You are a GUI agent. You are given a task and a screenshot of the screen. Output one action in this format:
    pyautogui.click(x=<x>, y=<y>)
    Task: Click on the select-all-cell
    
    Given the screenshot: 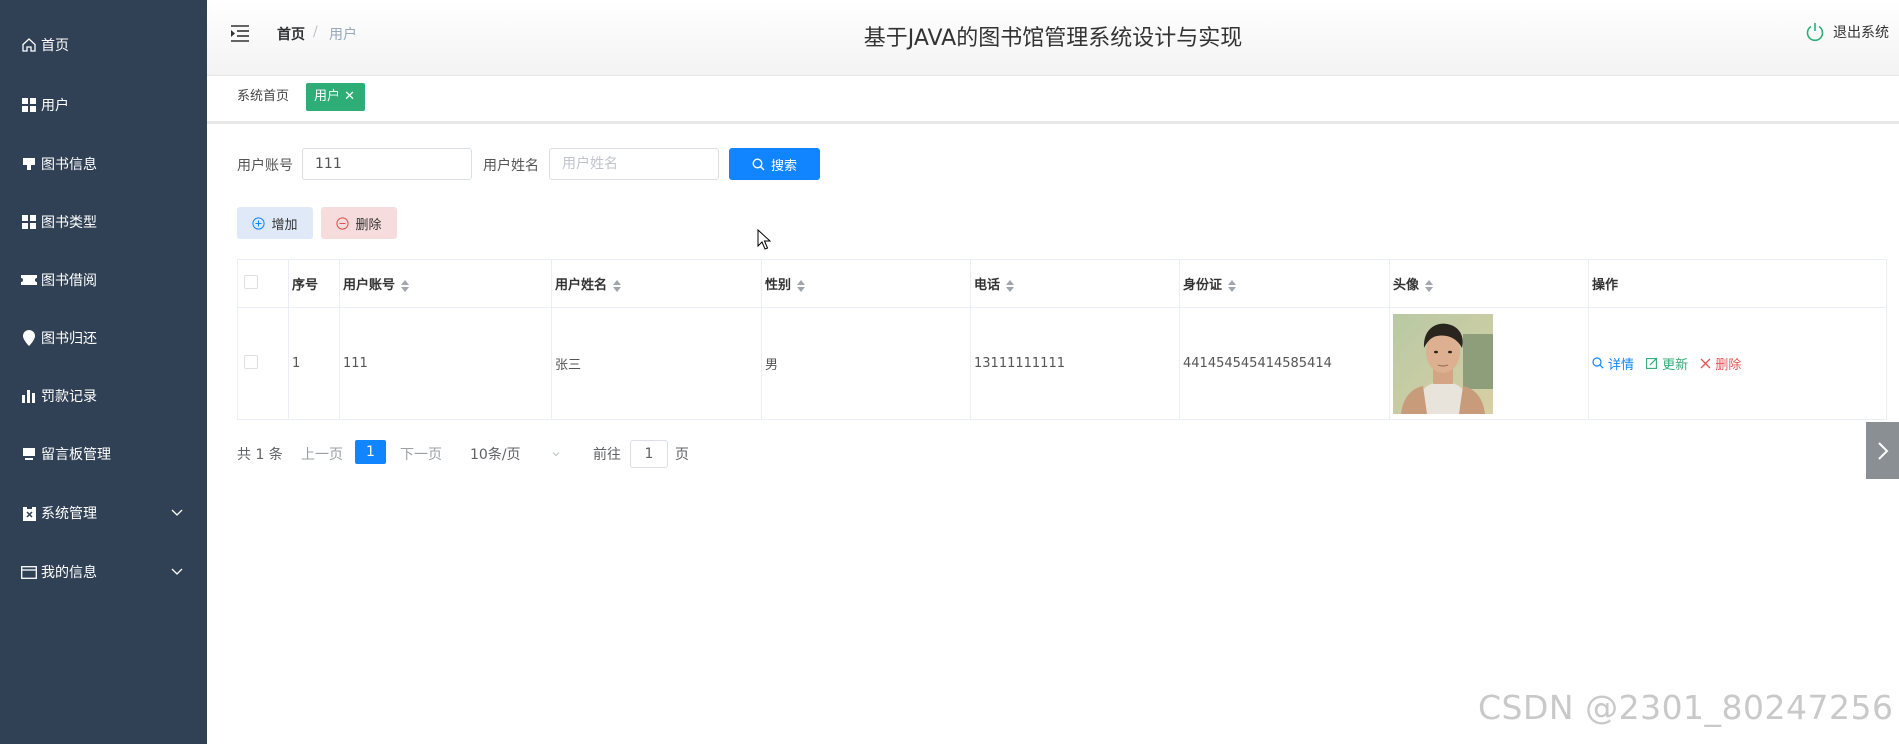 What is the action you would take?
    pyautogui.click(x=263, y=283)
    